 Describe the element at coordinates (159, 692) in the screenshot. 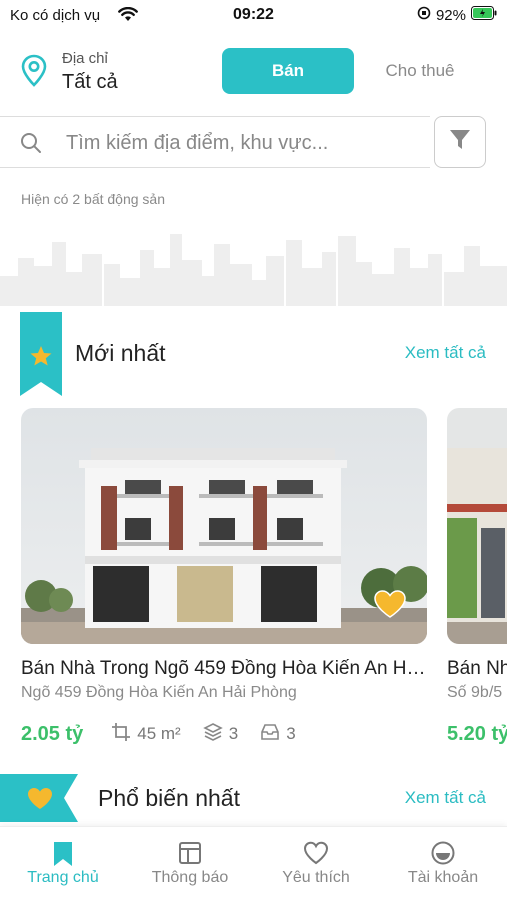

I see `listing-address: Ngõ 459 Đồng Hòa Kiến An Hải Phòng` at that location.